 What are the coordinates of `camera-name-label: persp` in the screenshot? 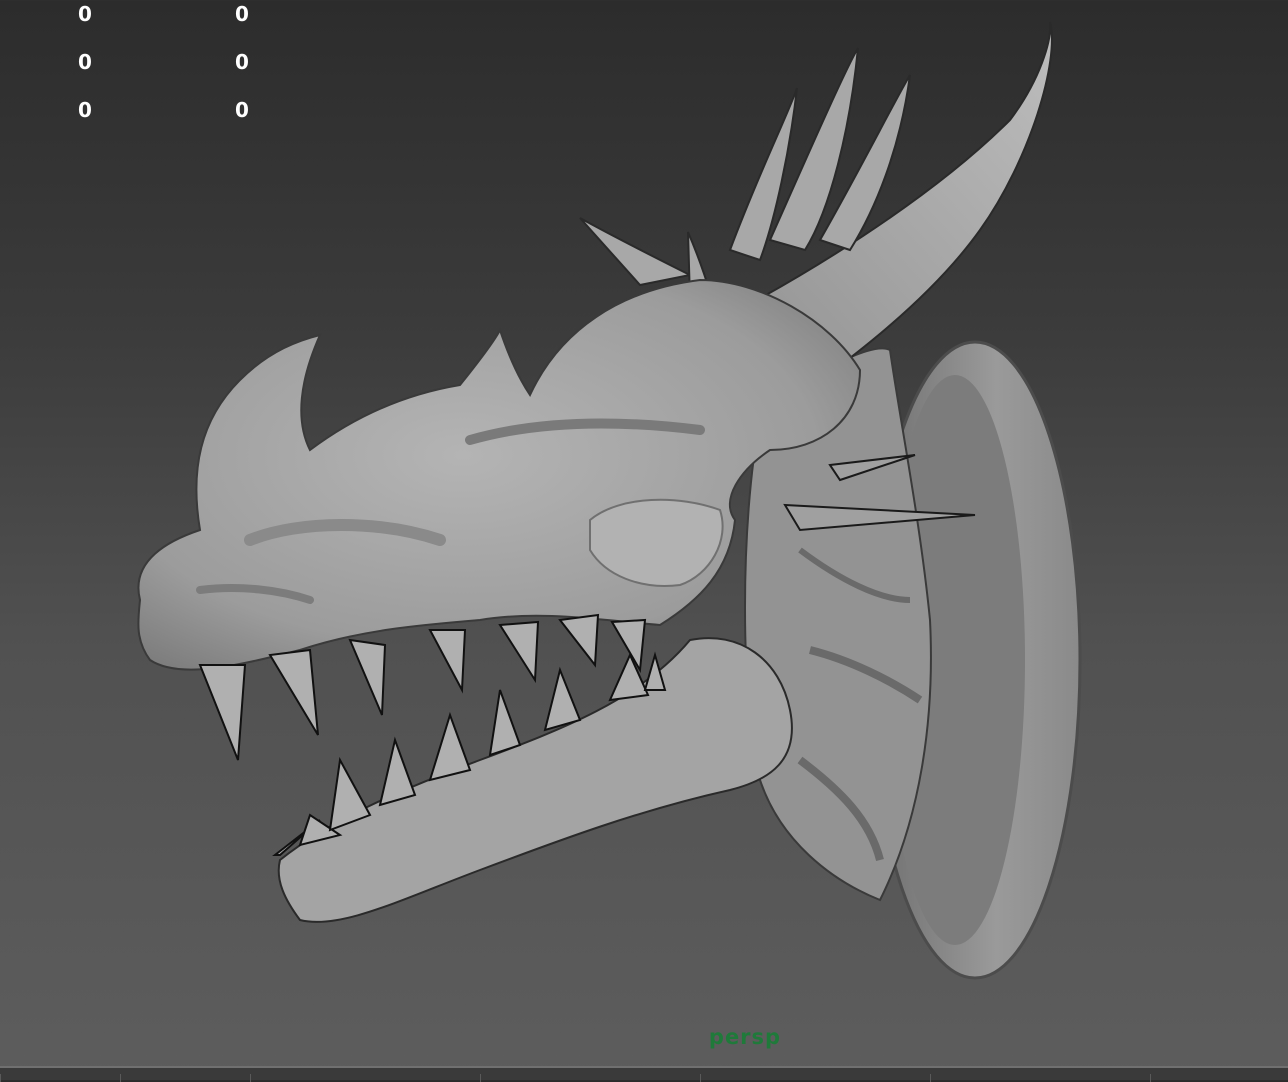 It's located at (745, 1037).